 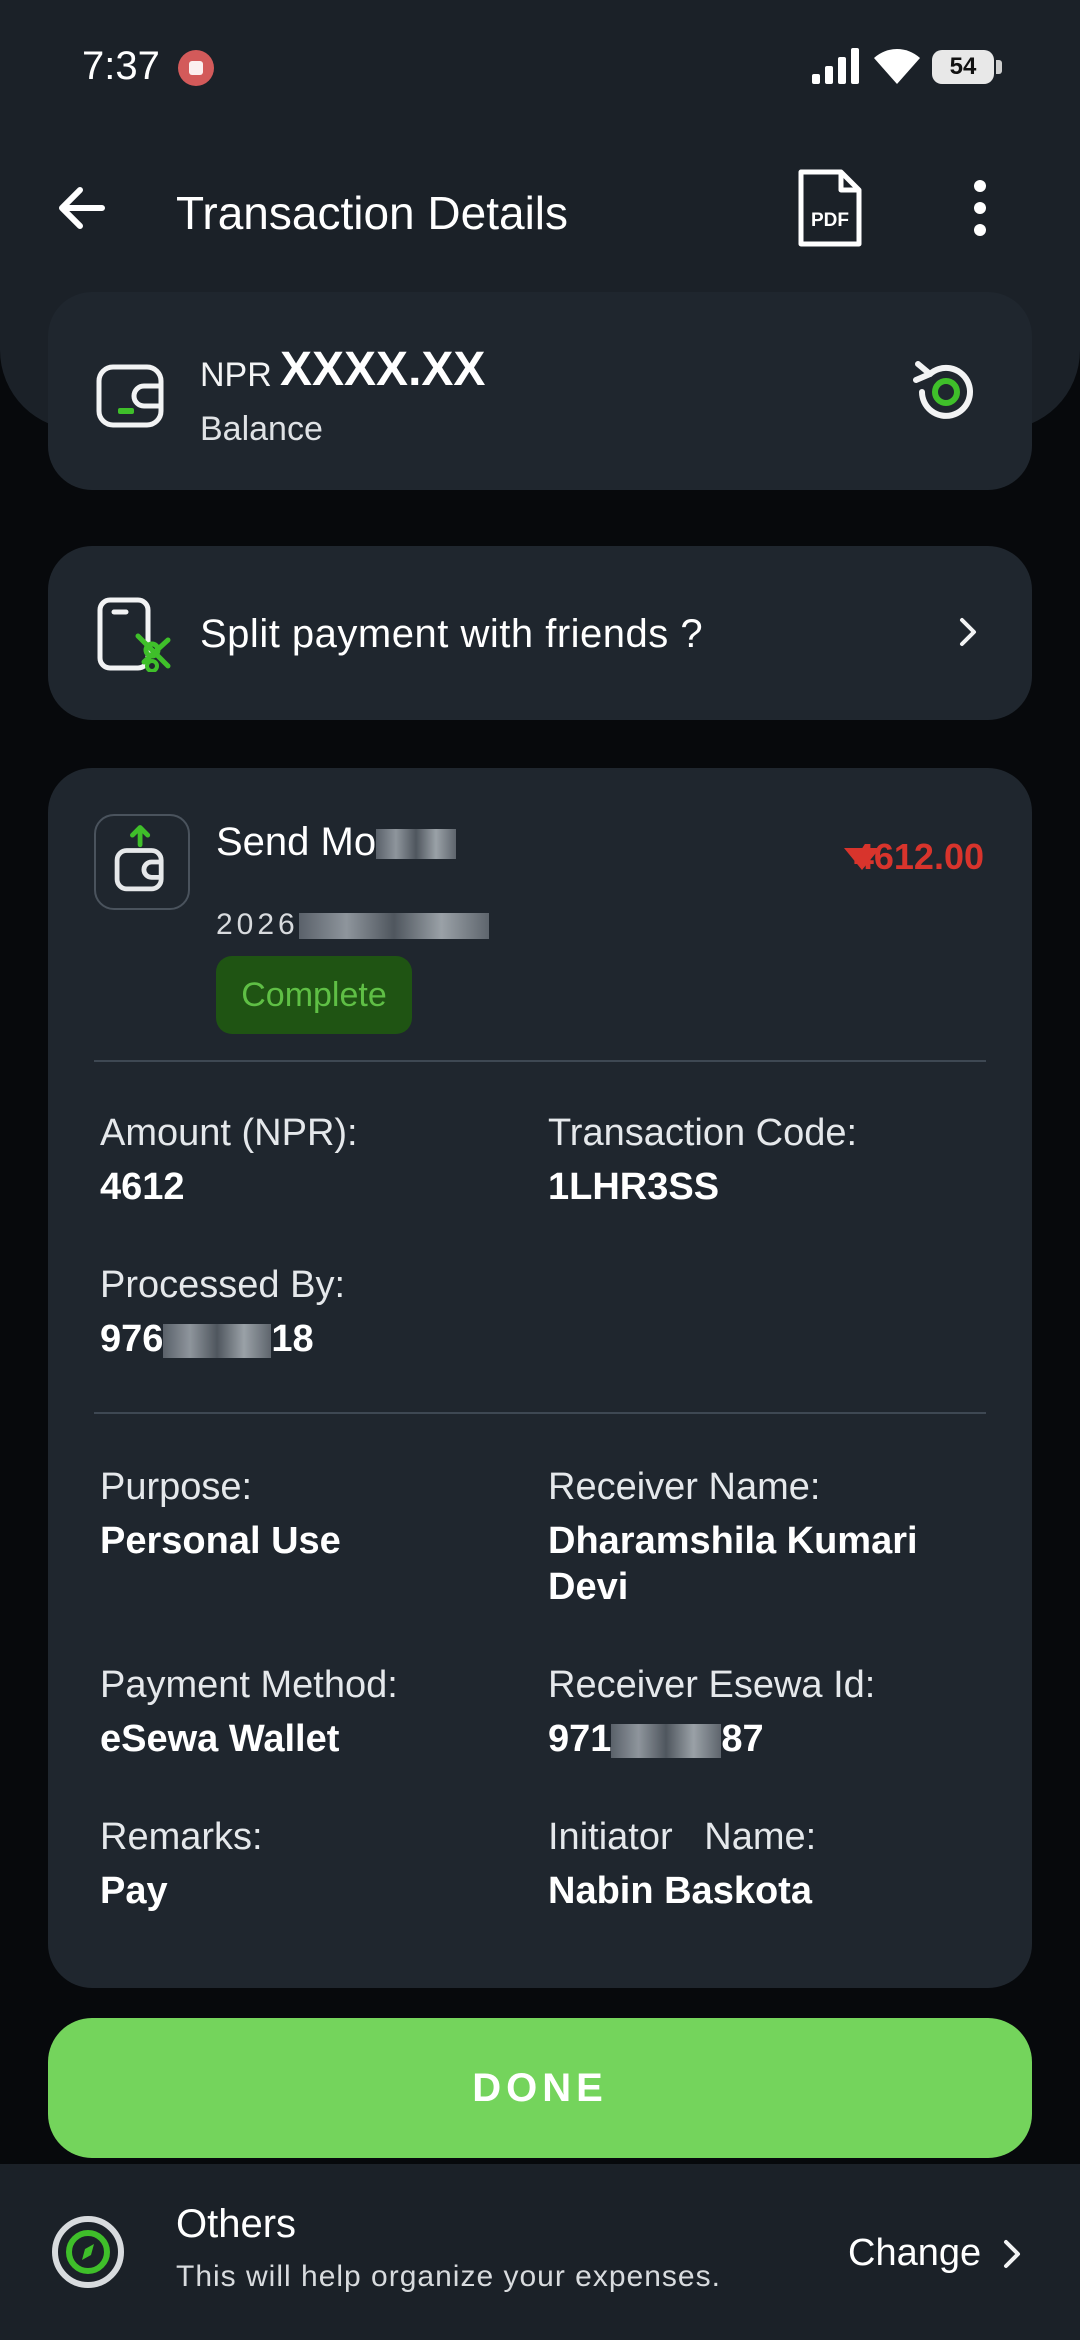 What do you see at coordinates (448, 2276) in the screenshot?
I see `category-subtitle: This will help organize your expenses.` at bounding box center [448, 2276].